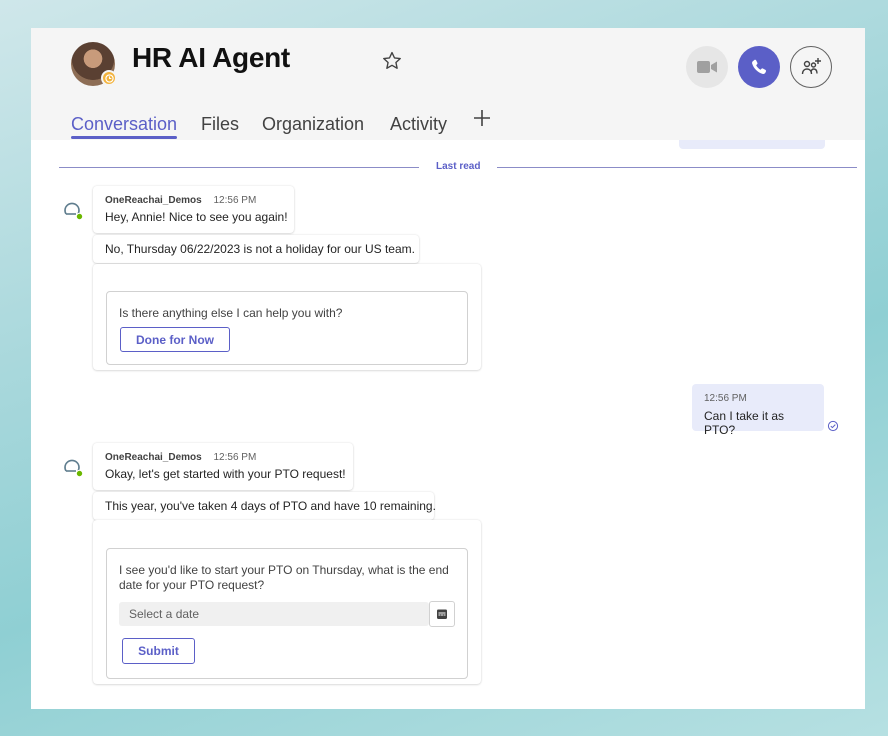 Image resolution: width=888 pixels, height=736 pixels. What do you see at coordinates (211, 57) in the screenshot?
I see `page-title: HR AI Agent` at bounding box center [211, 57].